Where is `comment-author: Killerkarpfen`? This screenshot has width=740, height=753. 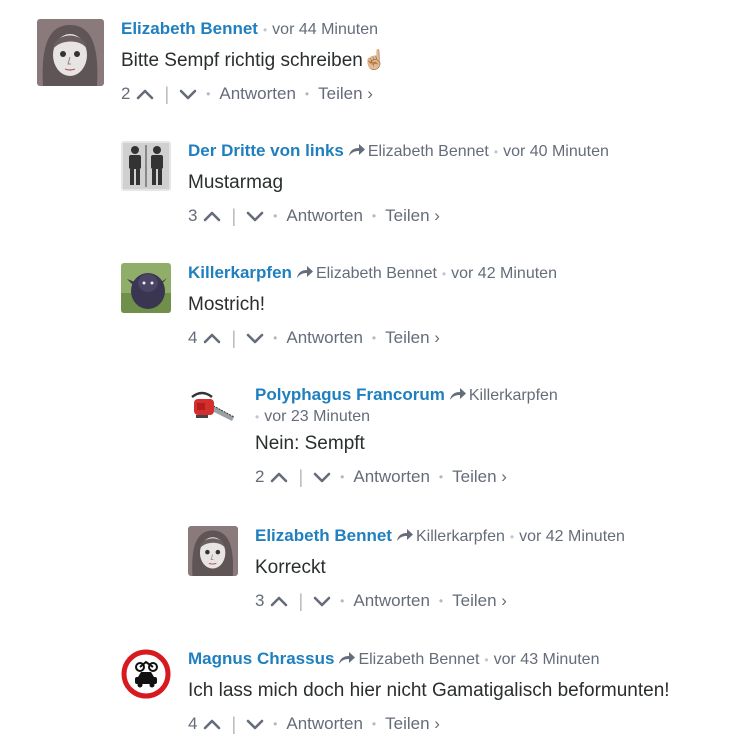
comment-author: Killerkarpfen is located at coordinates (240, 272).